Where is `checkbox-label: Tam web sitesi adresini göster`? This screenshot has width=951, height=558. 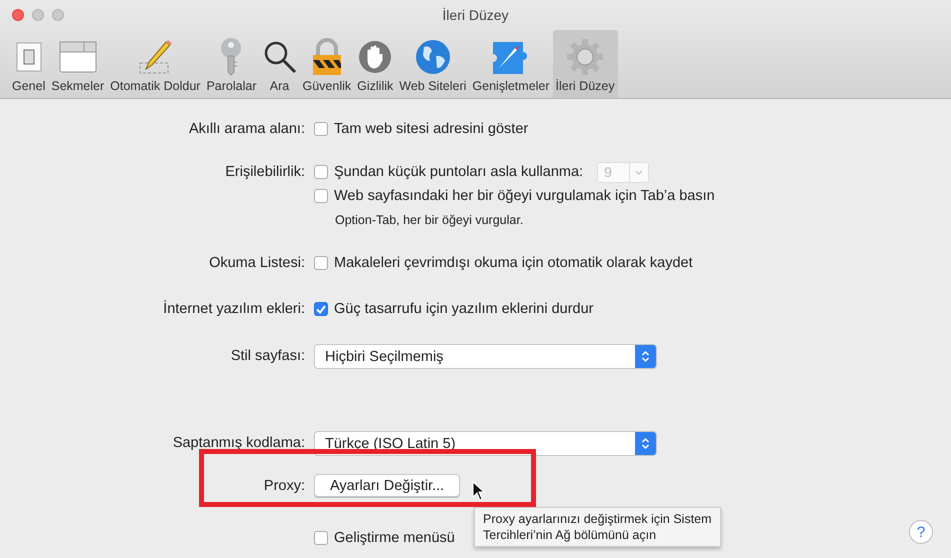 checkbox-label: Tam web sitesi adresini göster is located at coordinates (431, 129).